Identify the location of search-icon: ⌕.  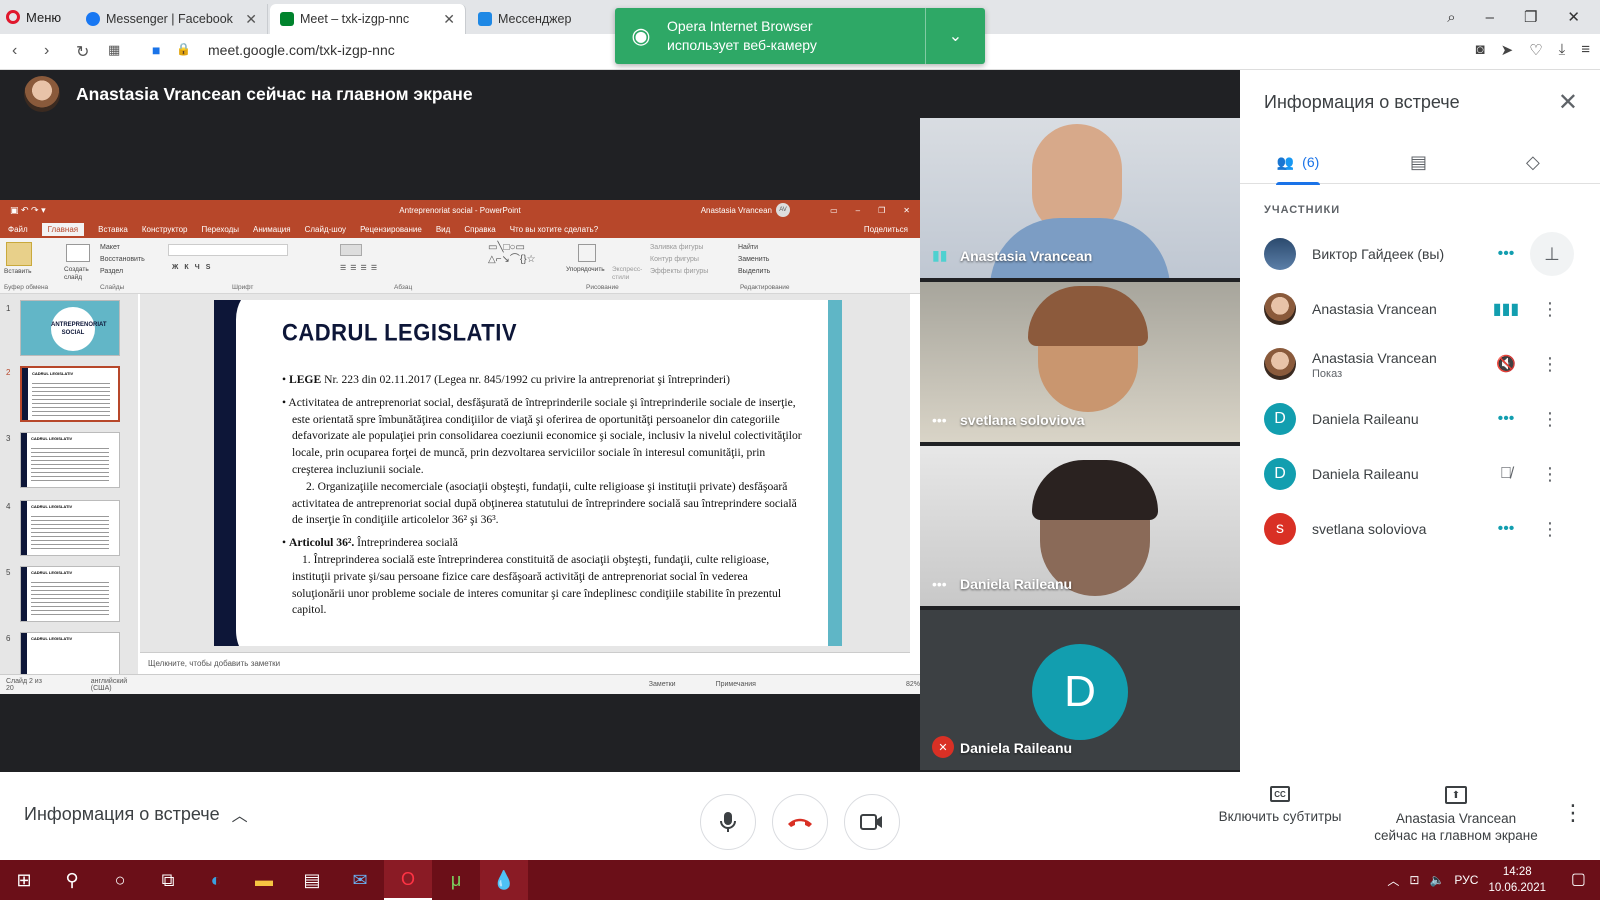
(1451, 17).